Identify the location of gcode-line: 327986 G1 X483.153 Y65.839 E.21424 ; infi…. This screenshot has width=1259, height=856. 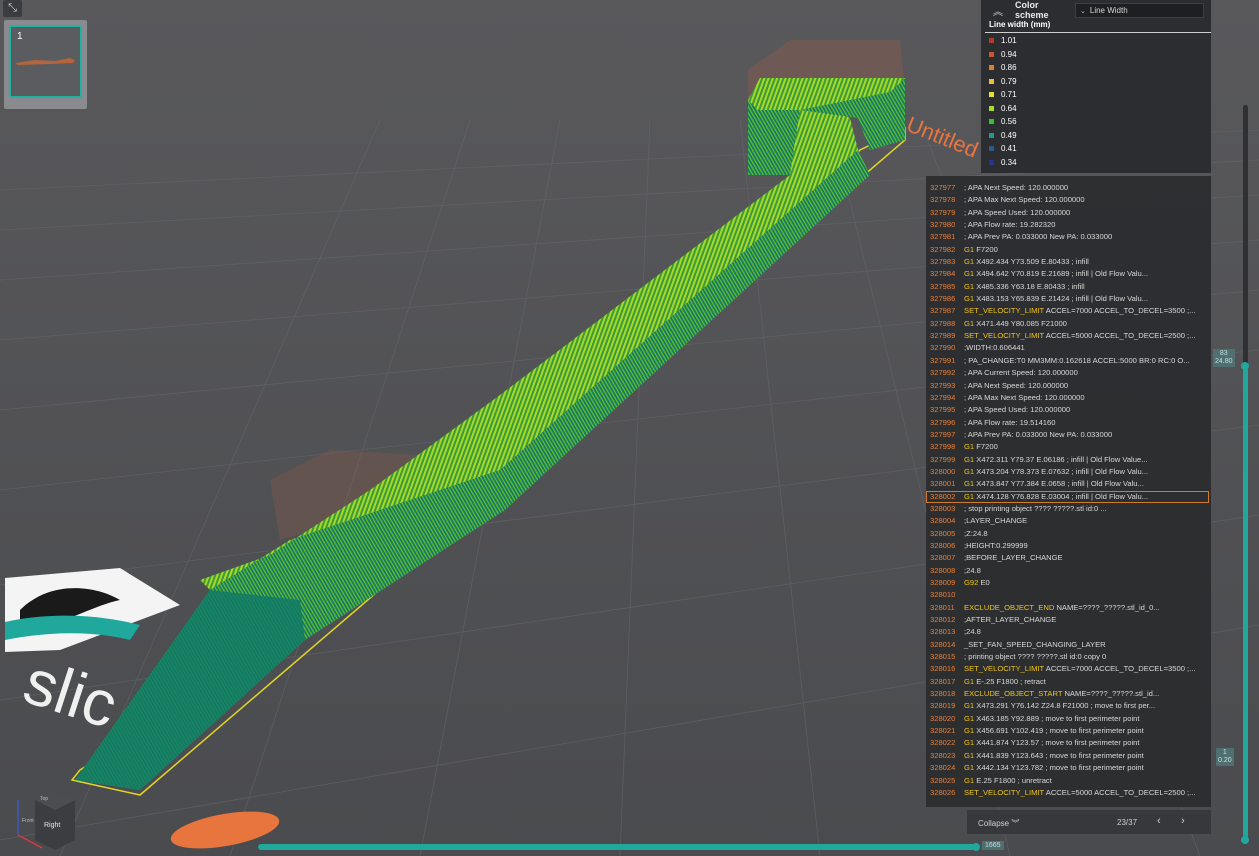
(1068, 299).